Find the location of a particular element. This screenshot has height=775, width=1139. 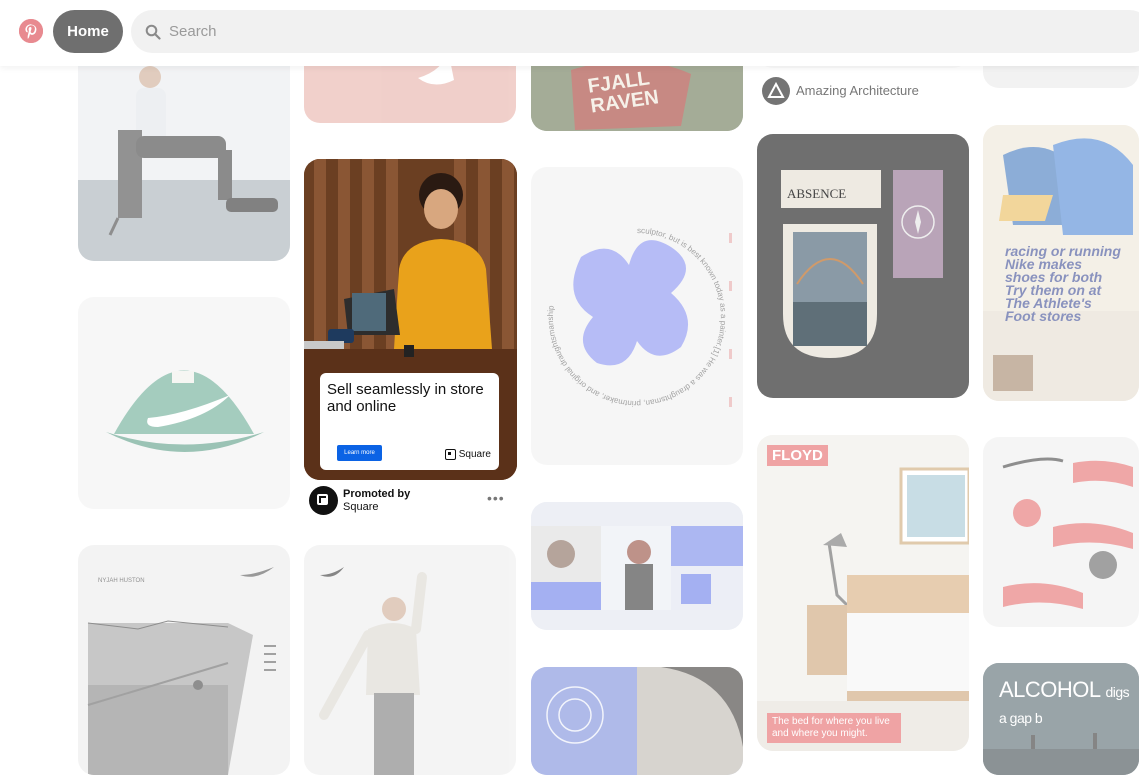

search-input is located at coordinates (469, 31).